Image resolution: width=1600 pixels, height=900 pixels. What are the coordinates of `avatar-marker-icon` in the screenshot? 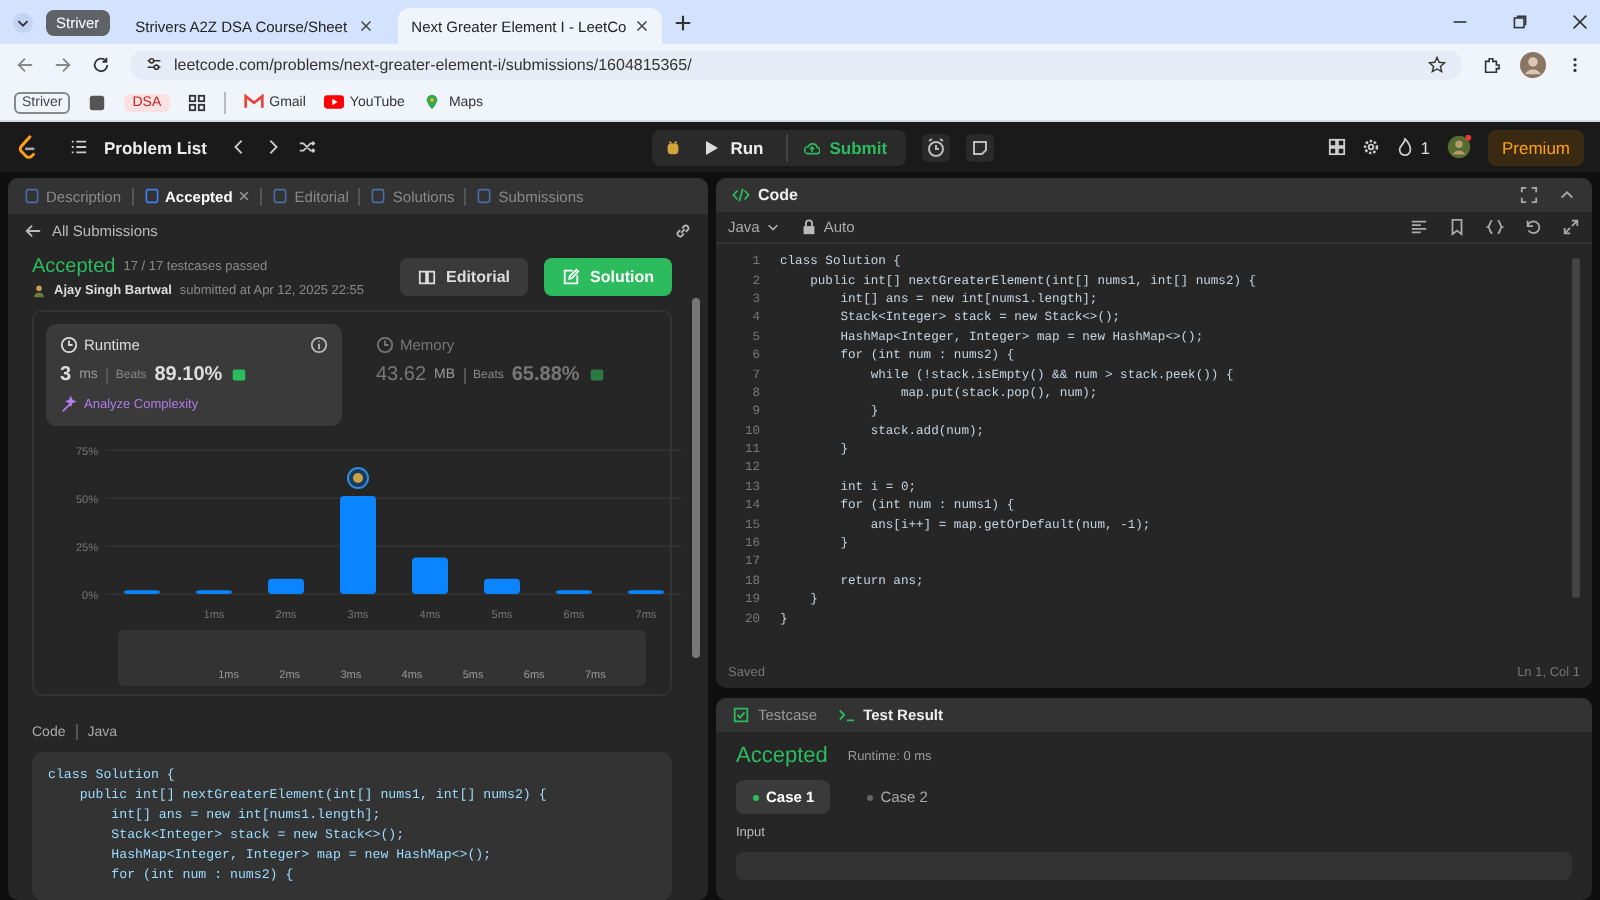 It's located at (358, 478).